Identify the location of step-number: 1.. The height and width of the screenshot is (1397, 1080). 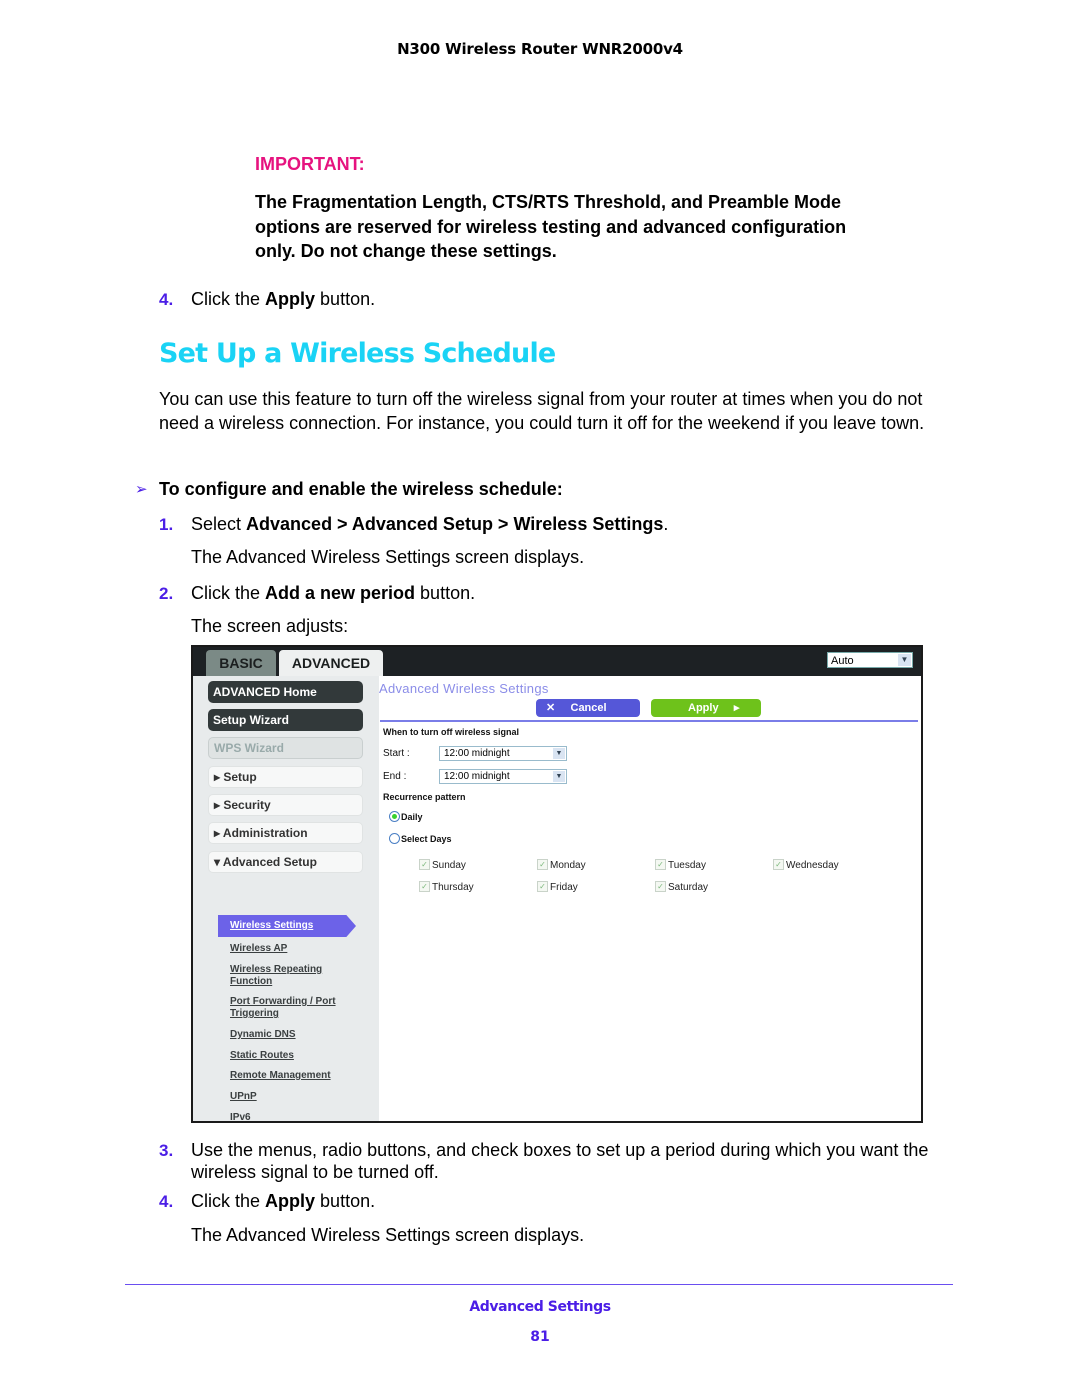
(166, 524).